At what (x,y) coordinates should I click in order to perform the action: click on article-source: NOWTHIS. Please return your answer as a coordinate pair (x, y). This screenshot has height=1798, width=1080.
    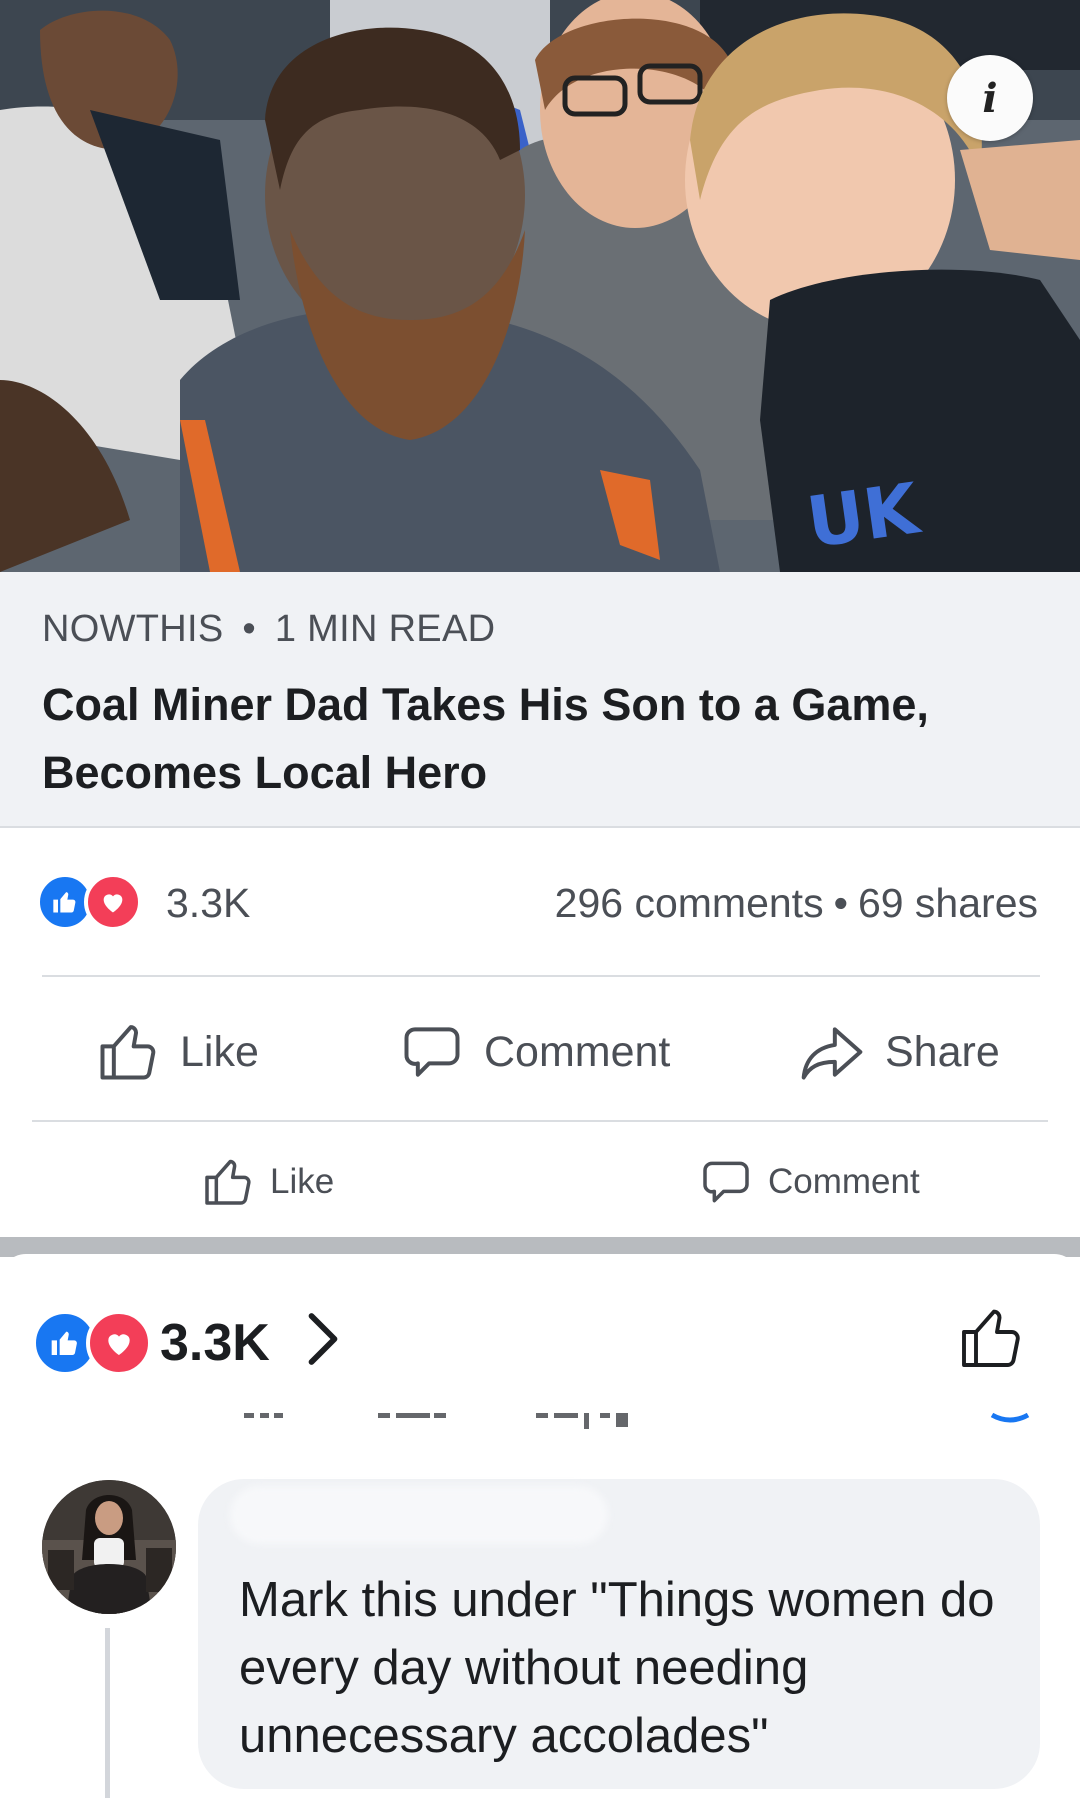
    Looking at the image, I should click on (133, 629).